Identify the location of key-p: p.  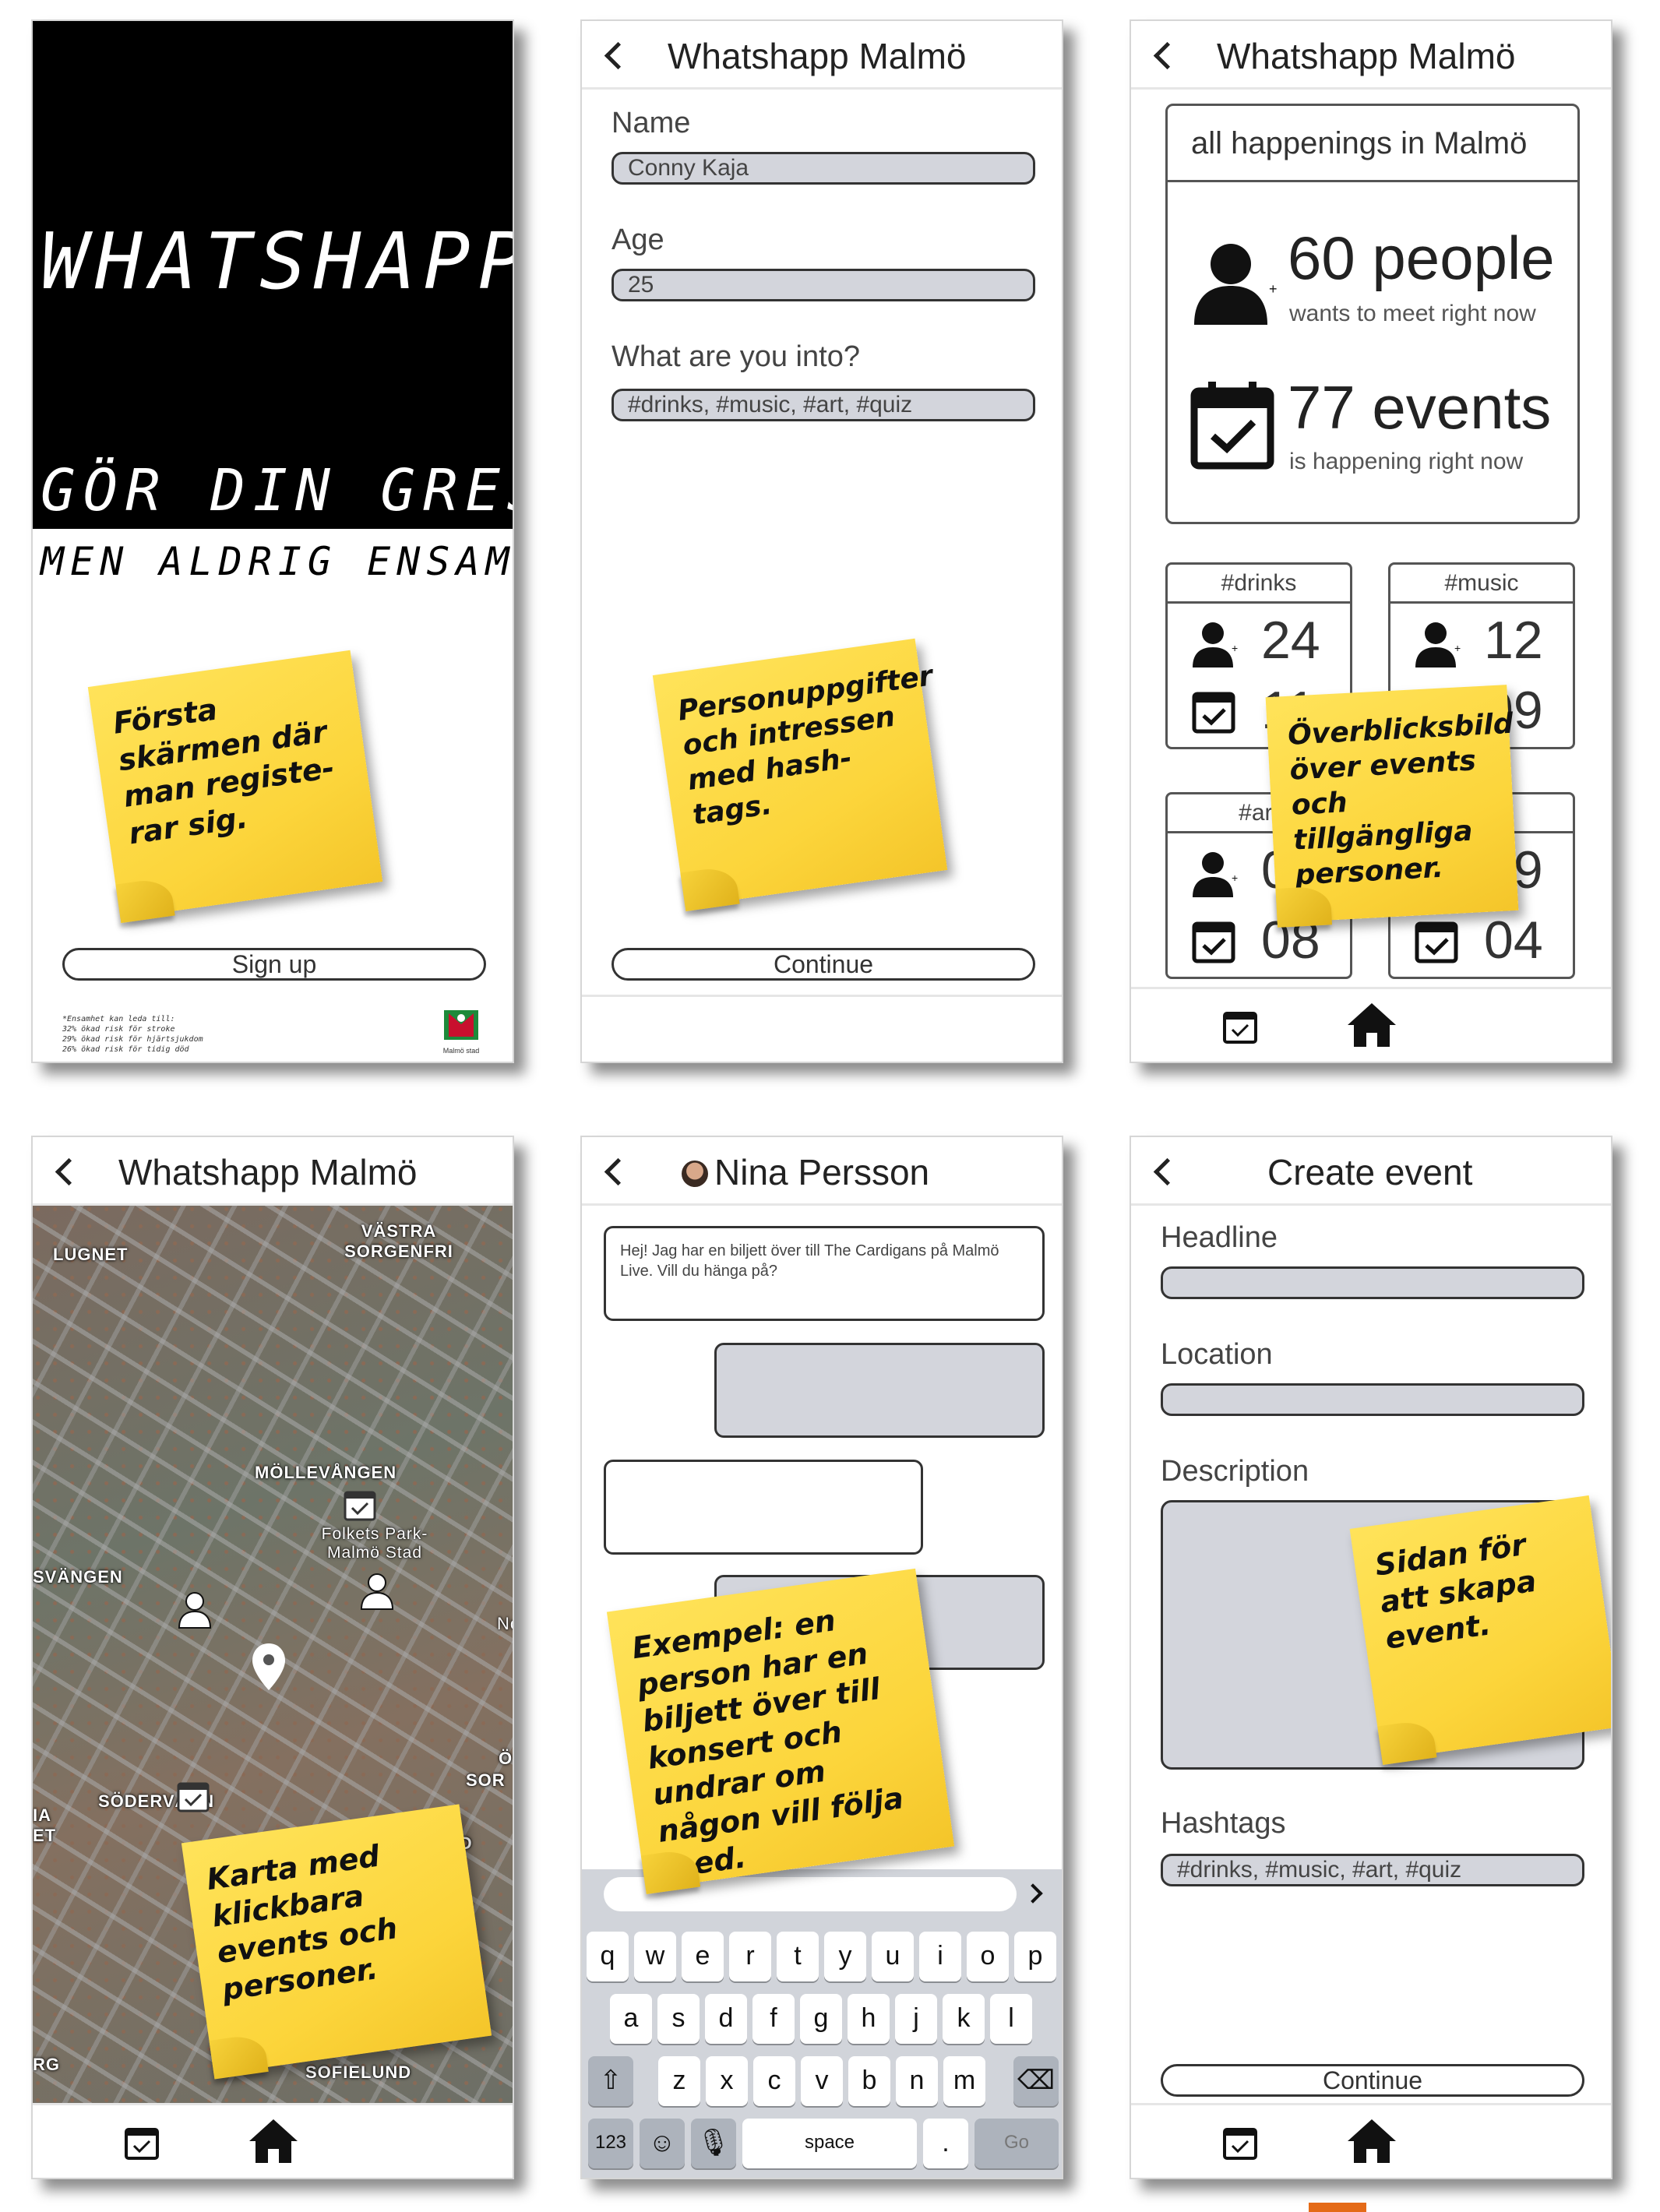
(1035, 1956).